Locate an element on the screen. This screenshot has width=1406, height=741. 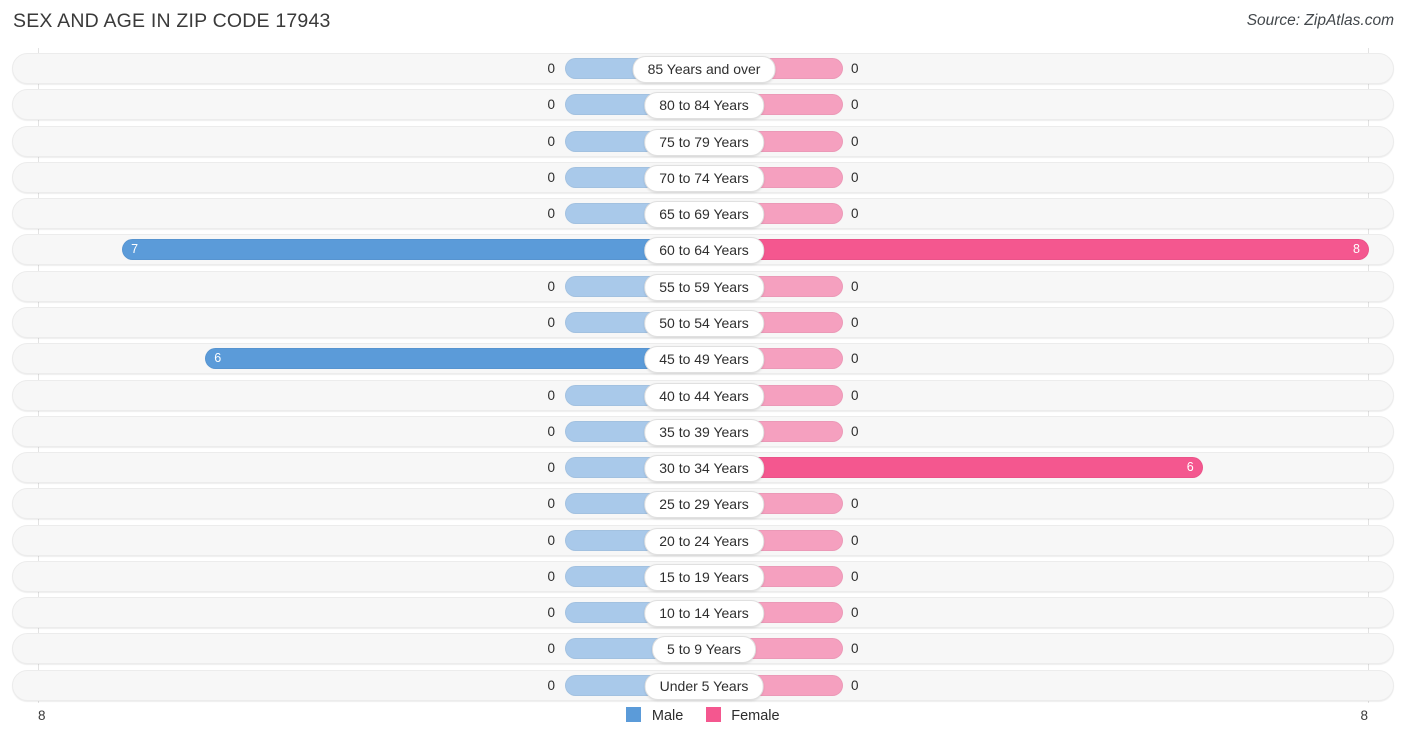
bar-male: 7 is located at coordinates (413, 250).